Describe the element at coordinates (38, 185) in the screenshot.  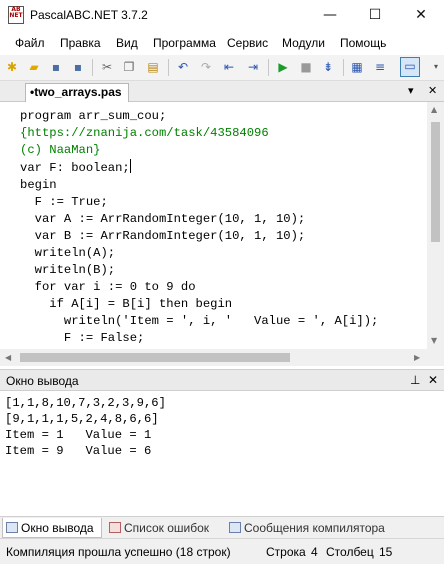
I see `code-line: begin` at that location.